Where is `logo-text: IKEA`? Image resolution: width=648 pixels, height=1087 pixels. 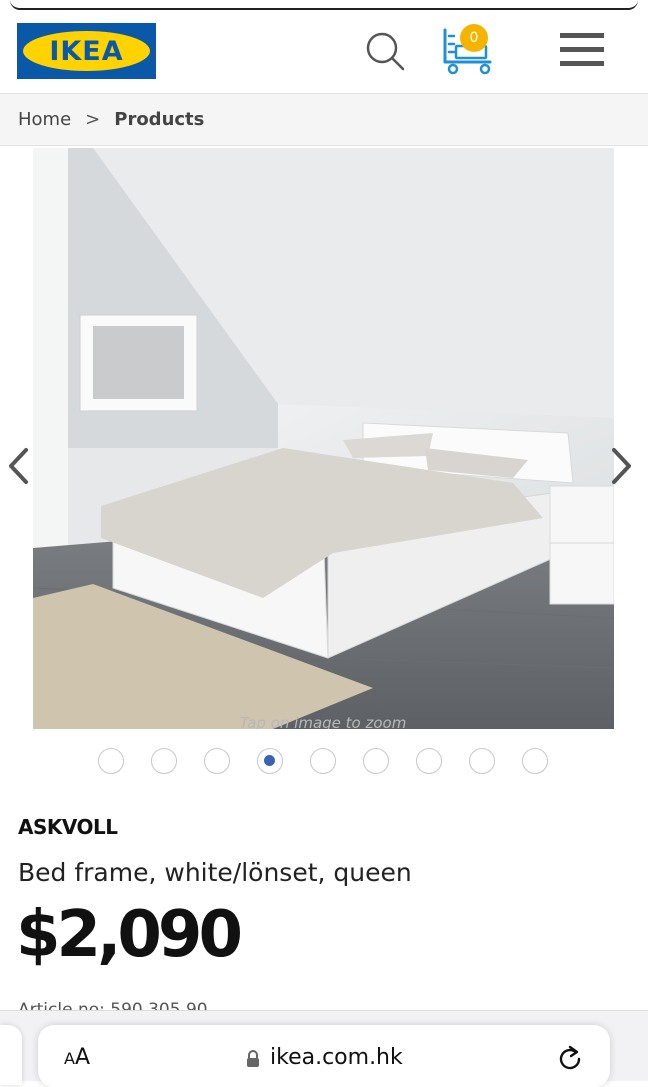
logo-text: IKEA is located at coordinates (86, 51).